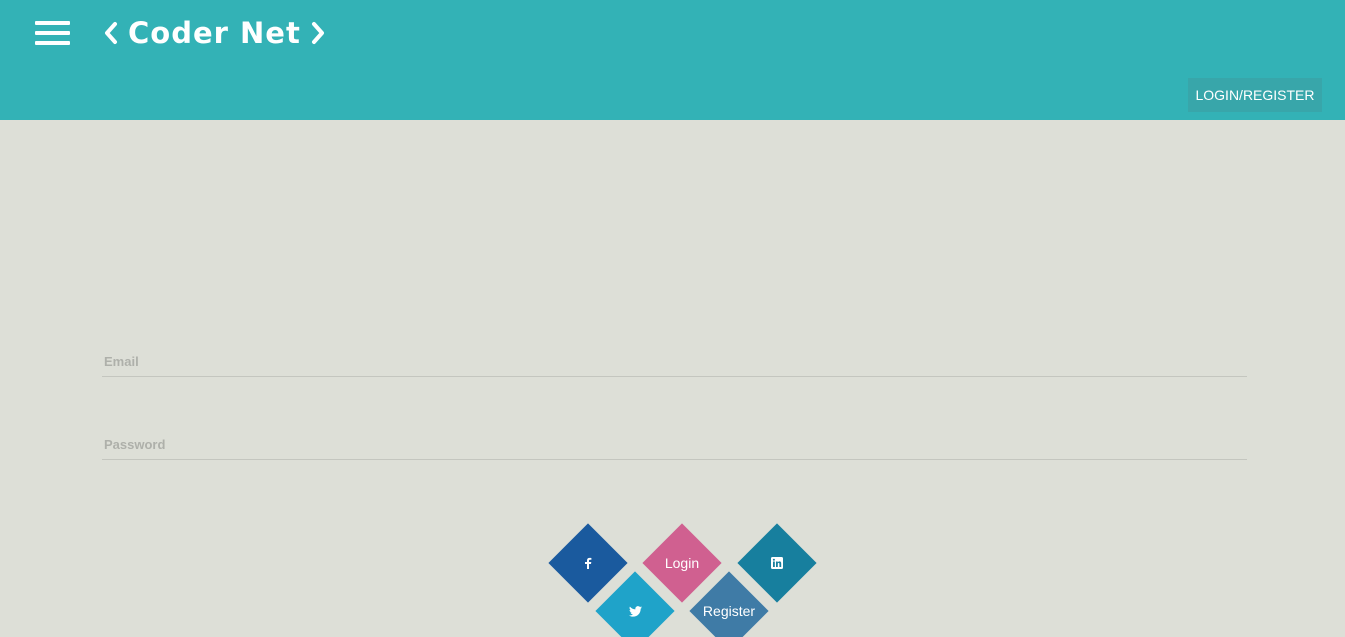  Describe the element at coordinates (777, 563) in the screenshot. I see `linkedin-icon` at that location.